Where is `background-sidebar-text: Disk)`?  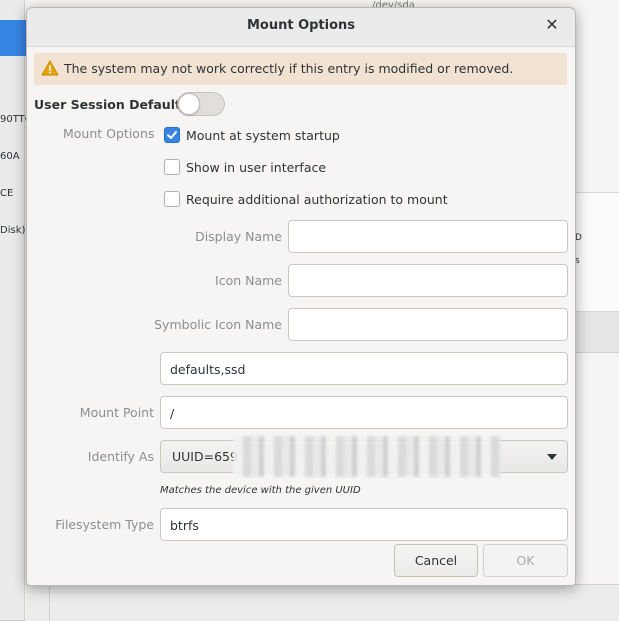 background-sidebar-text: Disk) is located at coordinates (13, 230).